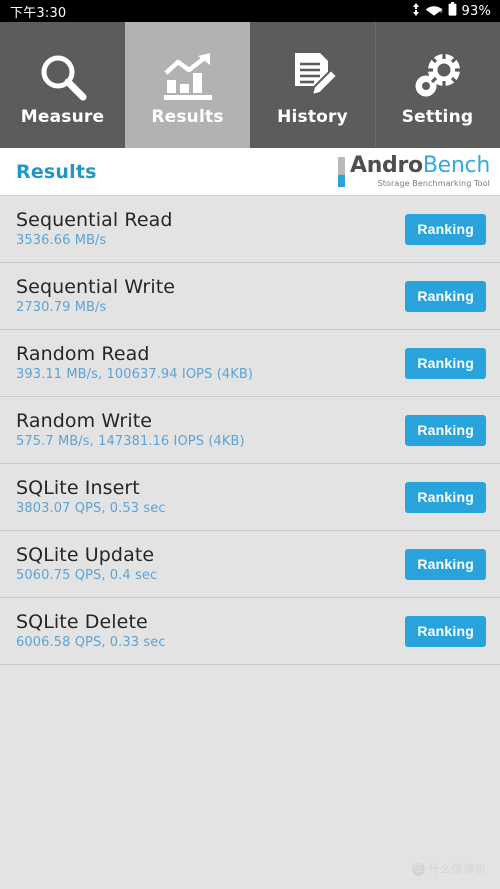 The image size is (500, 889). Describe the element at coordinates (416, 11) in the screenshot. I see `data-transfer-icon` at that location.